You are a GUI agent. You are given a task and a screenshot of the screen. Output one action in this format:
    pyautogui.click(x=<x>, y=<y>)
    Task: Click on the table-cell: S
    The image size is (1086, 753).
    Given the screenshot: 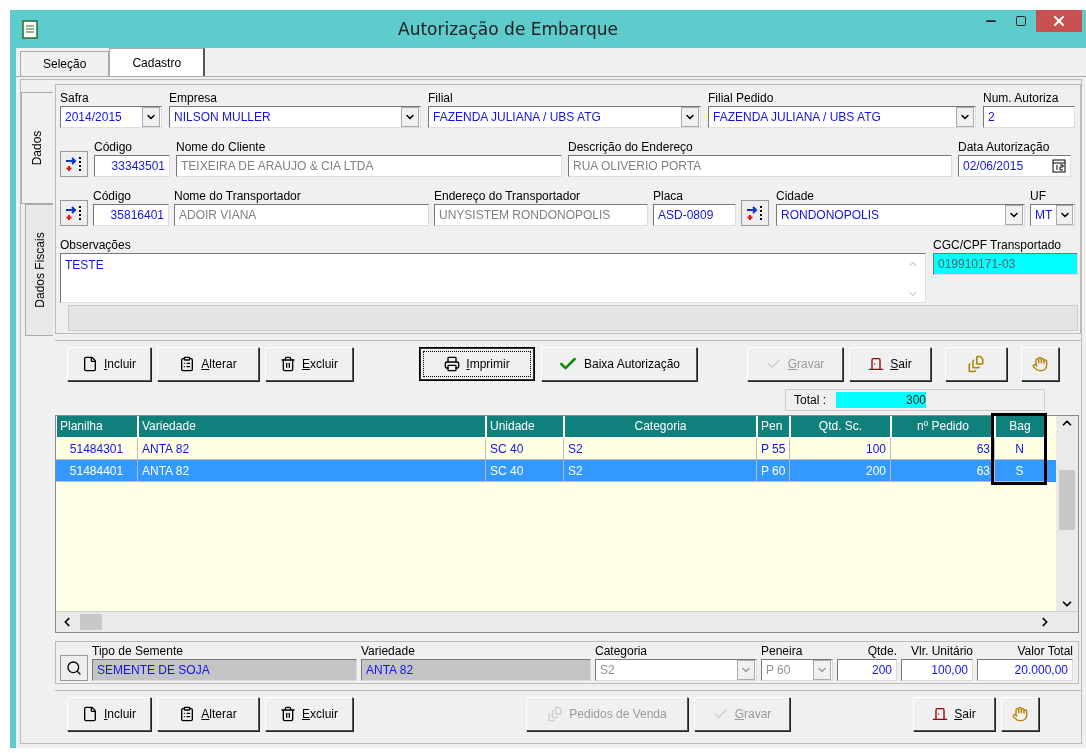 What is the action you would take?
    pyautogui.click(x=1020, y=471)
    